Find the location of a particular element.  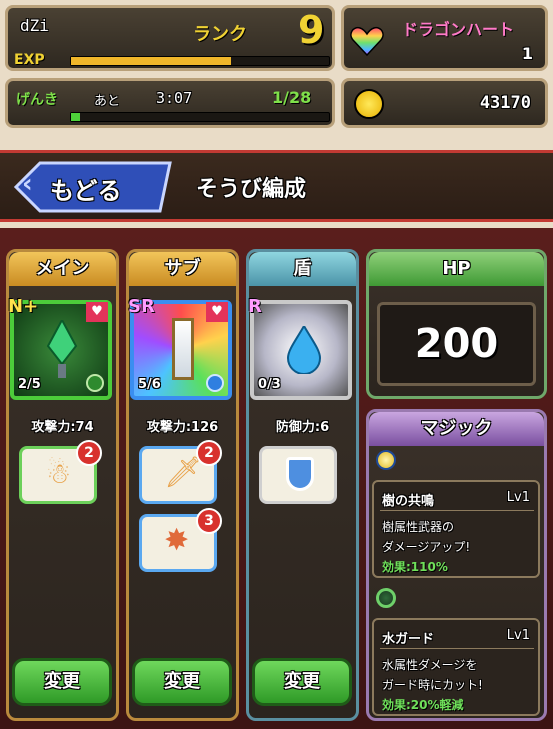

dragon-heart-count: 1 is located at coordinates (527, 53).